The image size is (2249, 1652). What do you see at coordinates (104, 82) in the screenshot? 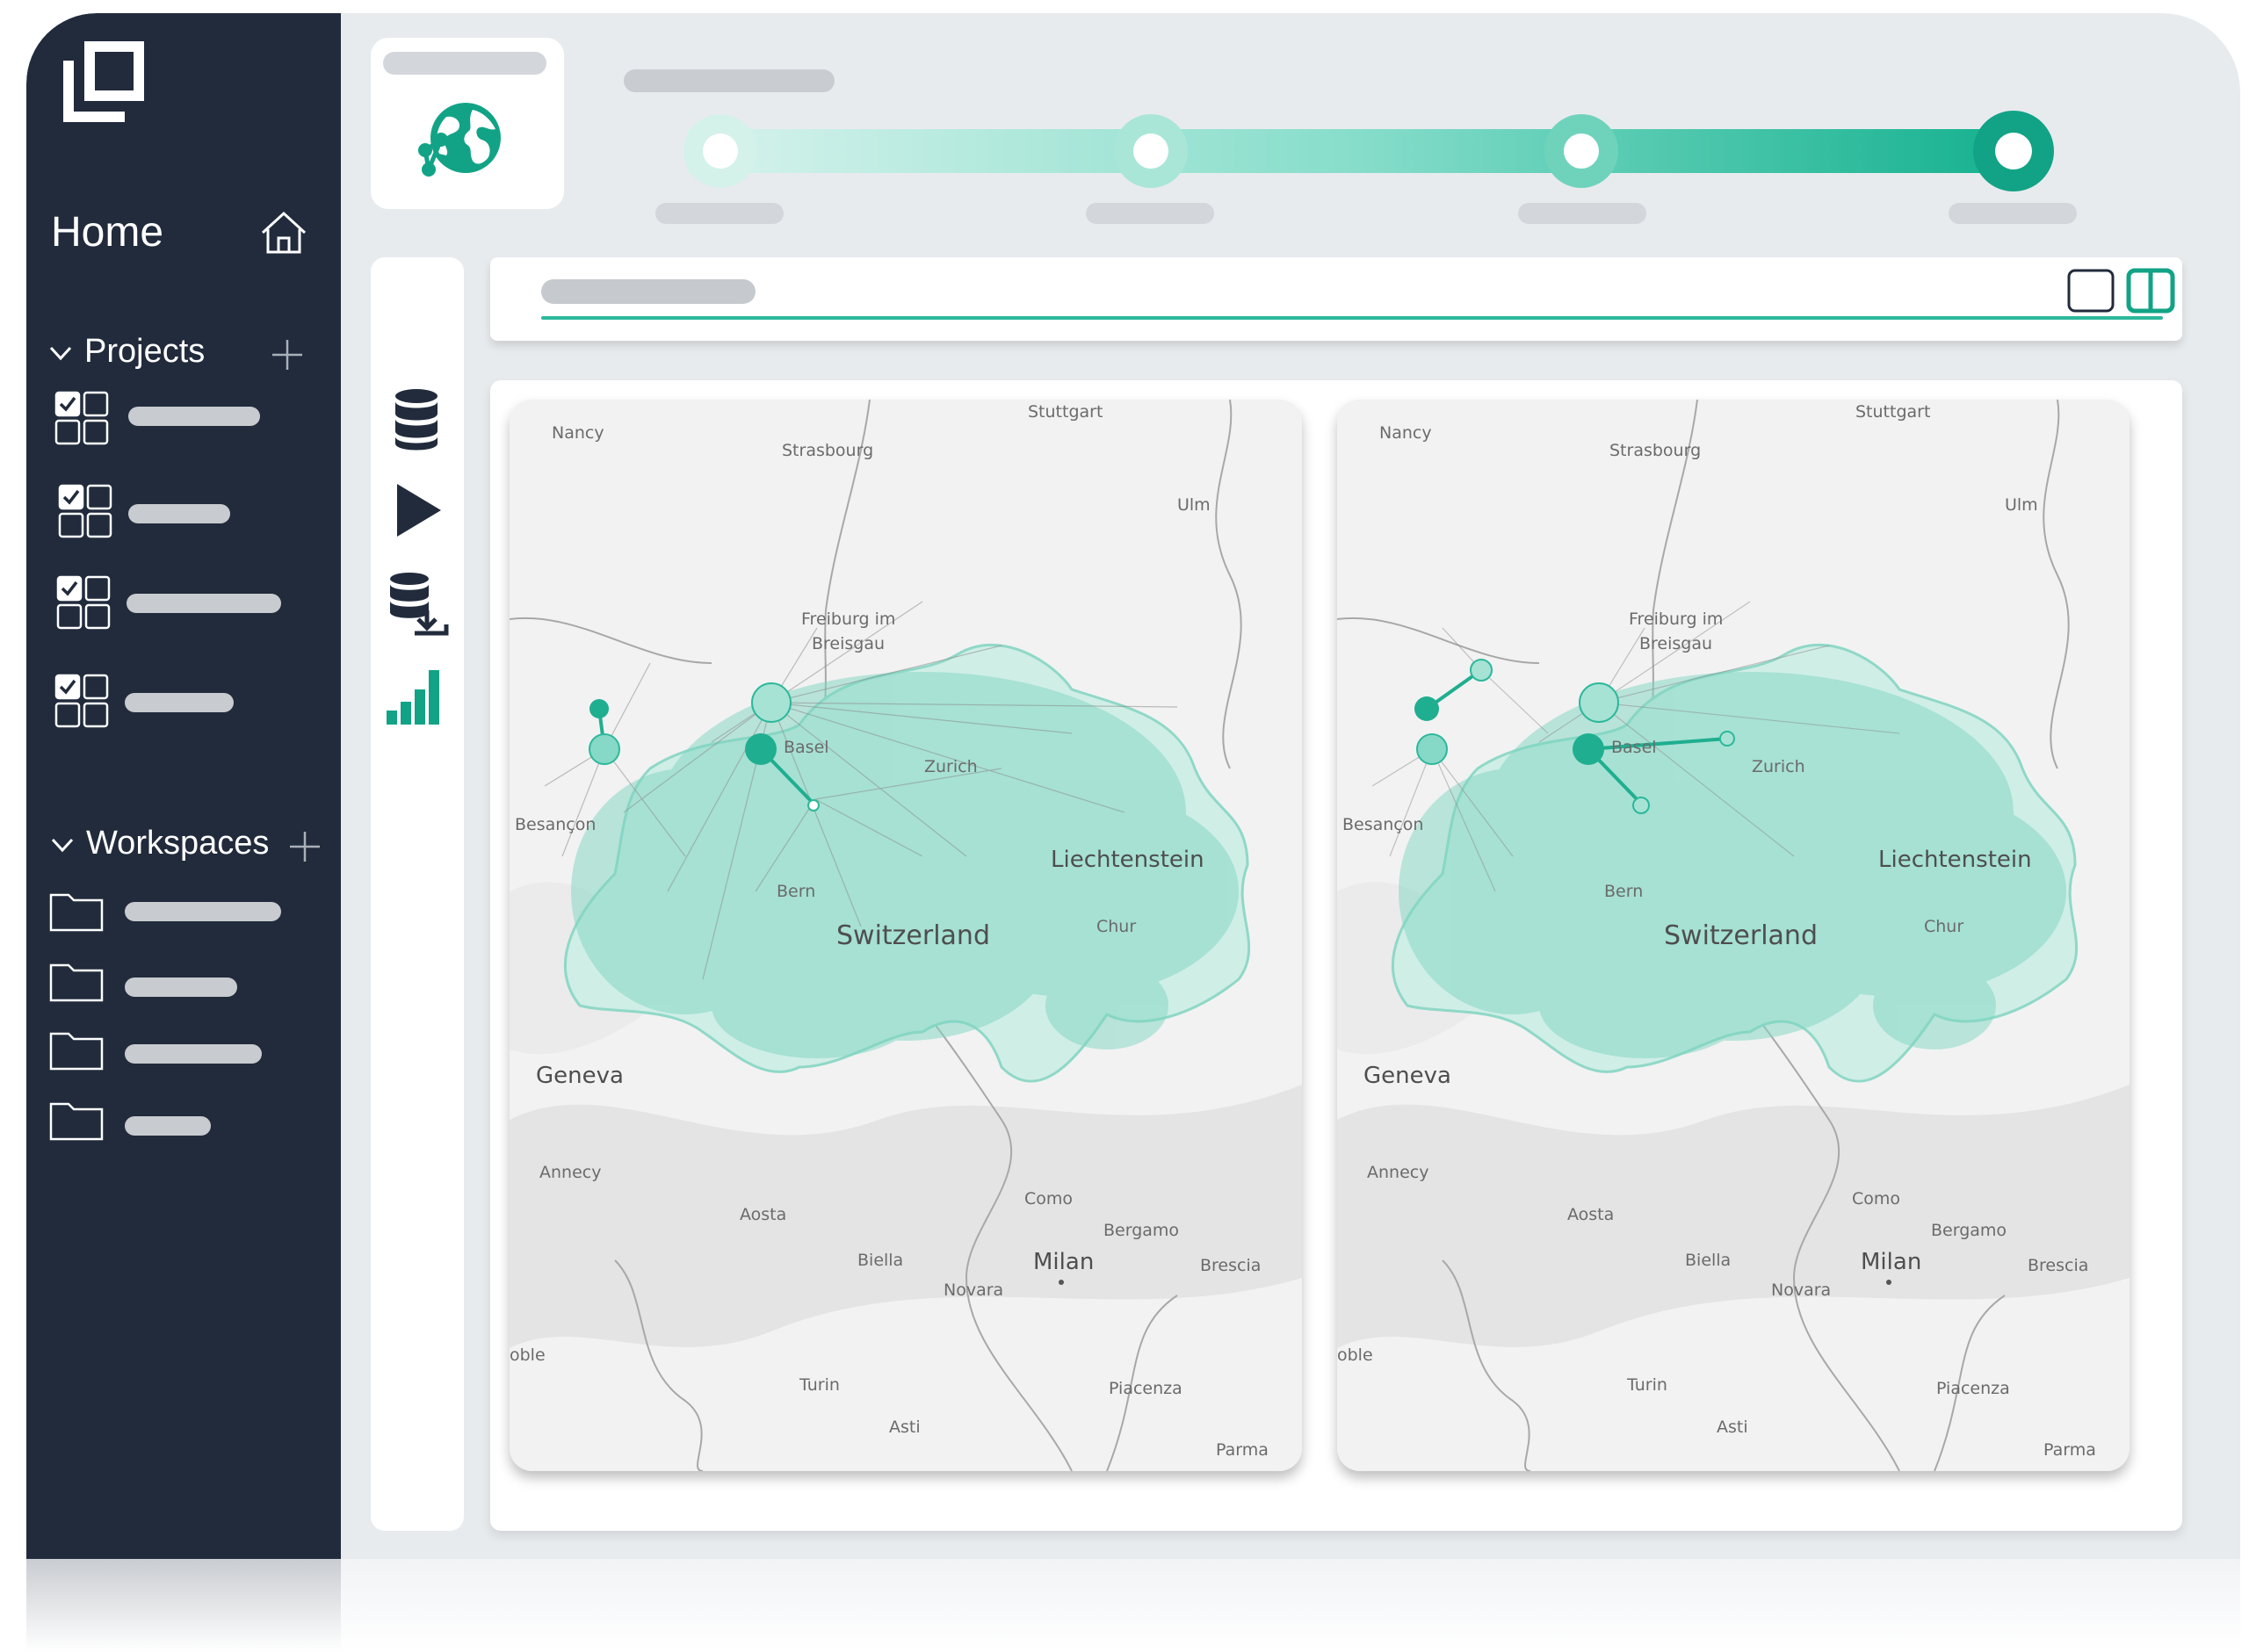
I see `brand-logo-icon` at bounding box center [104, 82].